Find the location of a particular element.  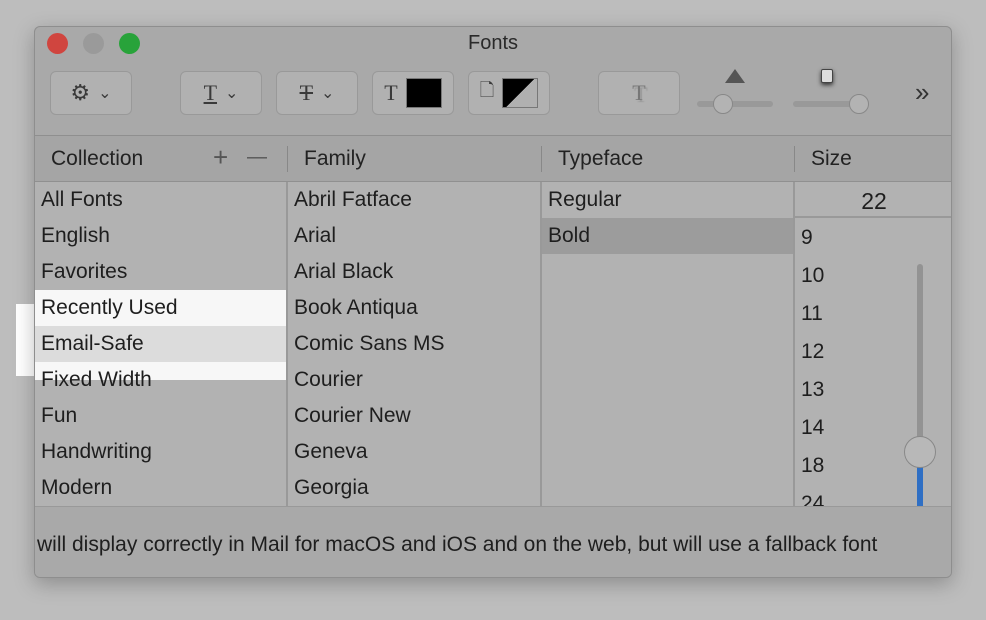

size-panel: 22 9 10 11 12 13 14 18 24 is located at coordinates (873, 344).